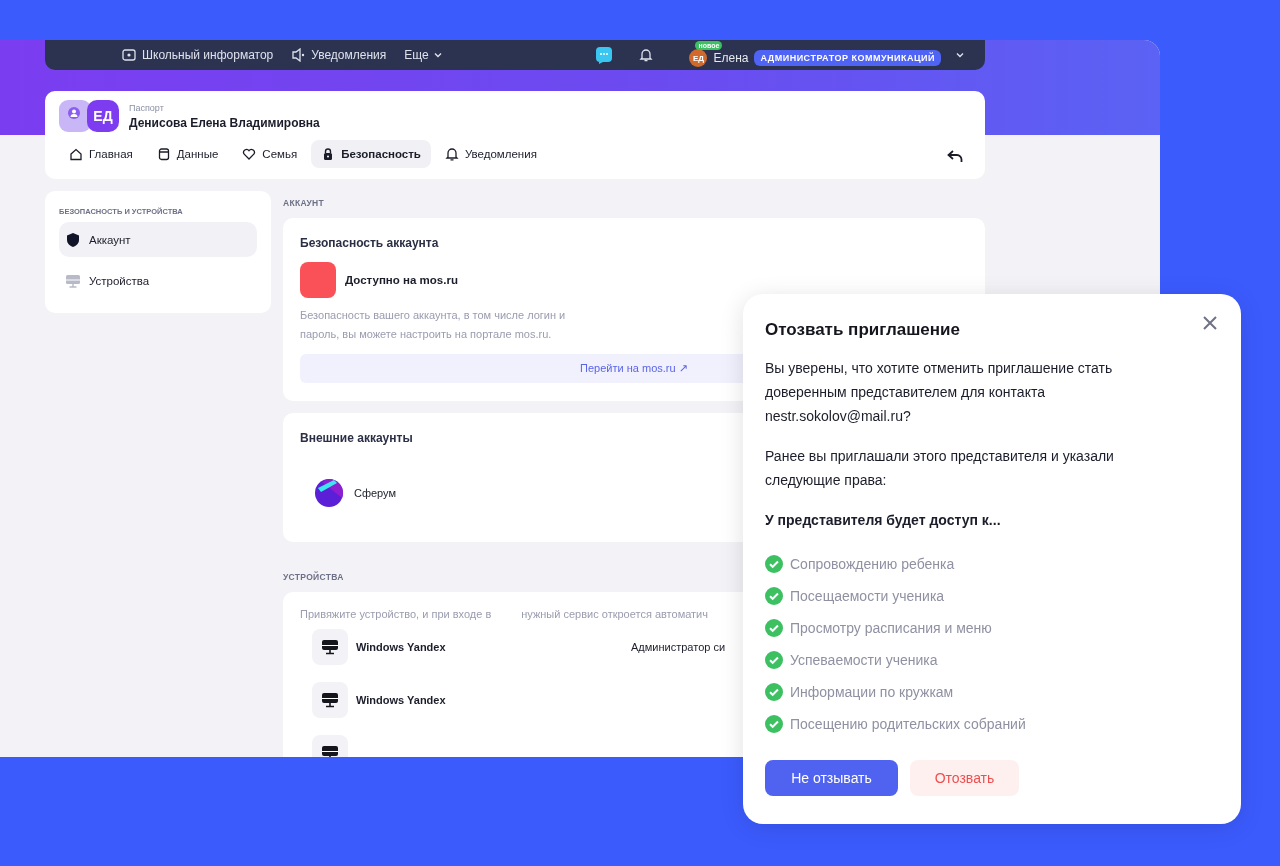  What do you see at coordinates (423, 55) in the screenshot?
I see `more-menu: Еще` at bounding box center [423, 55].